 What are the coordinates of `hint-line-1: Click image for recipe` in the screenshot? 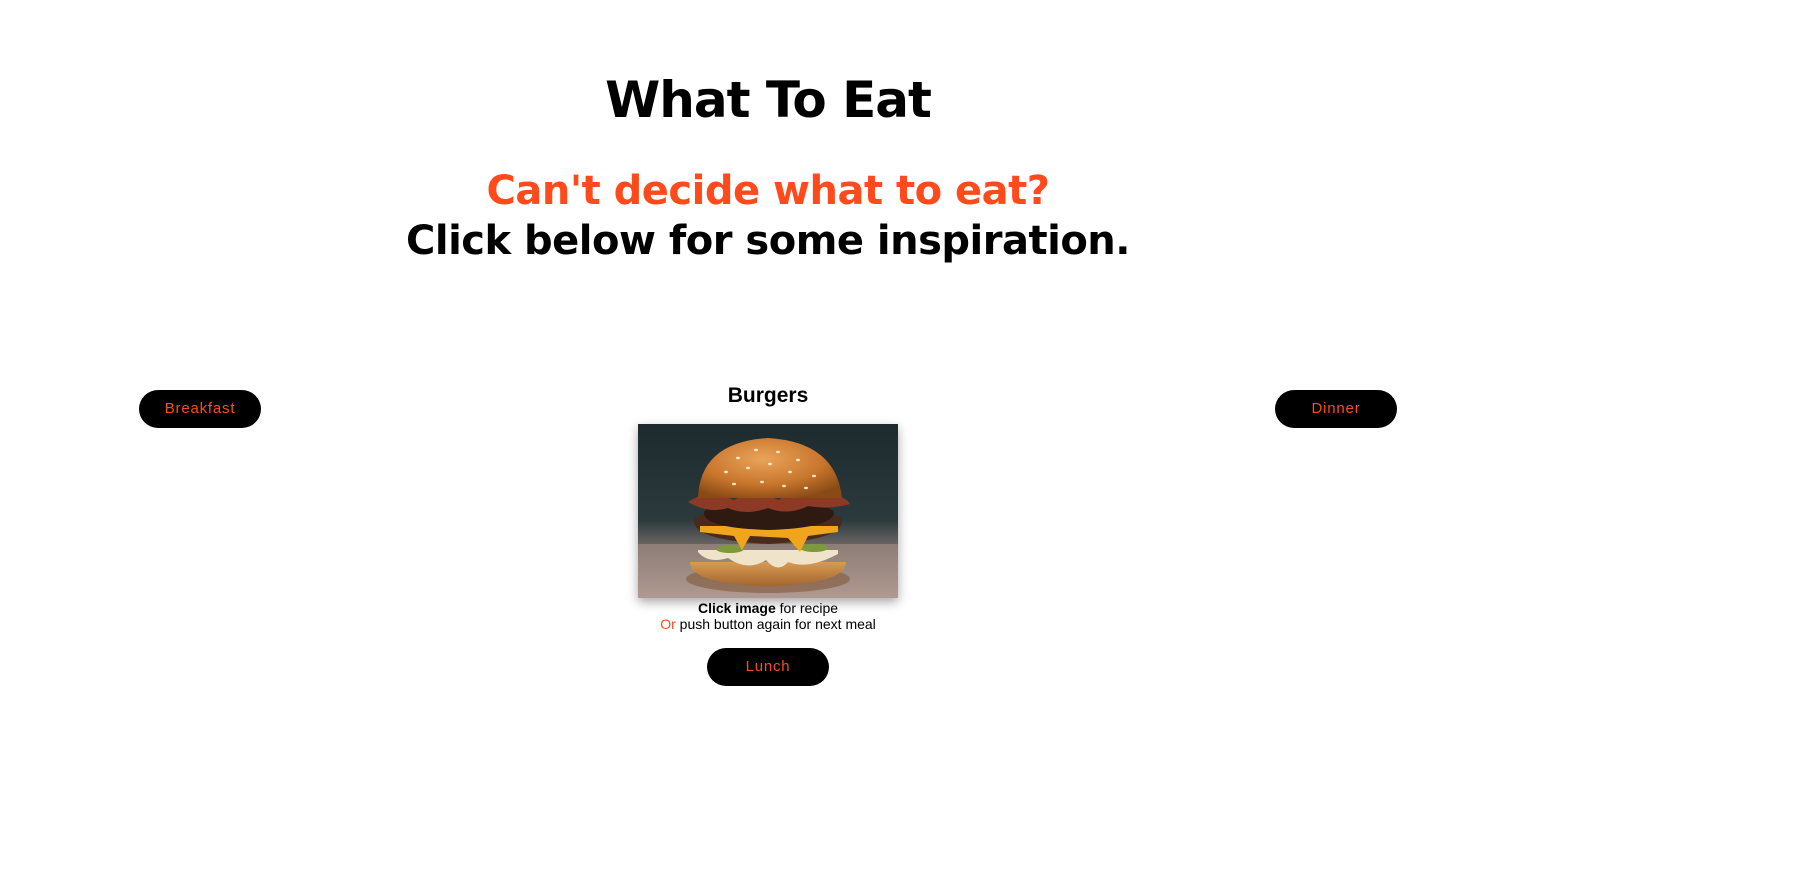 It's located at (768, 608).